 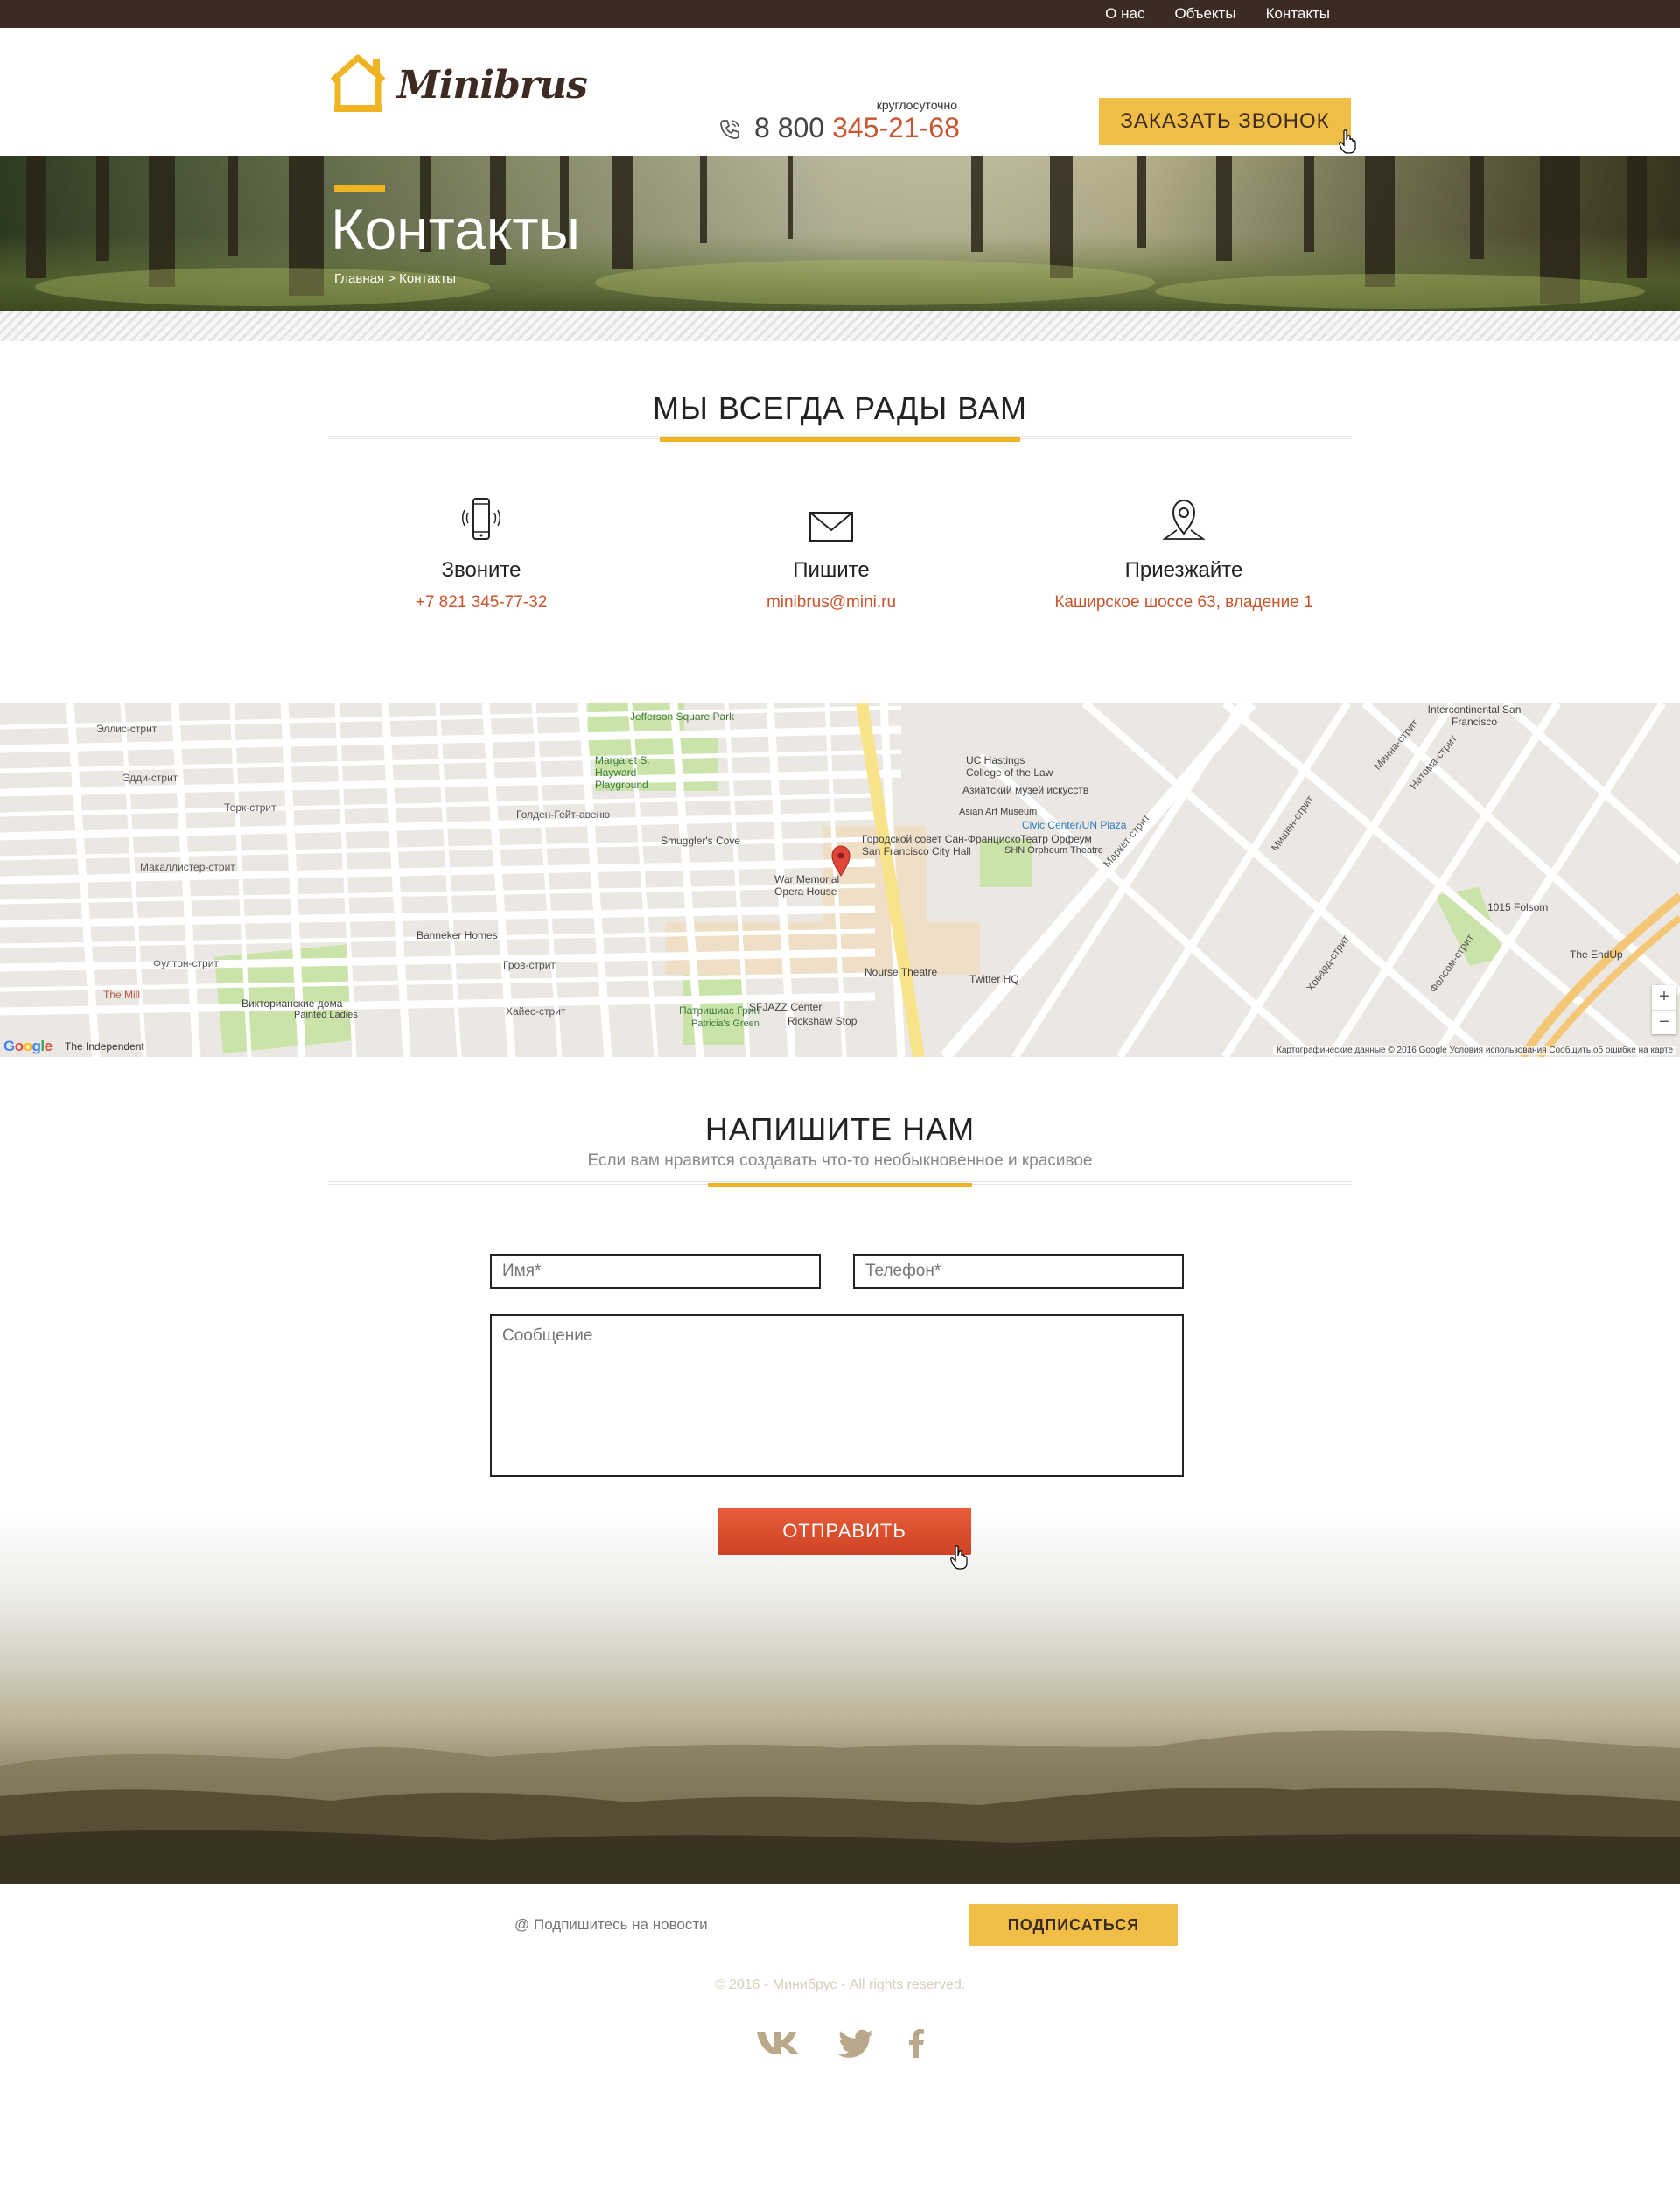 What do you see at coordinates (823, 1021) in the screenshot?
I see `map-label: Rickshaw Stop` at bounding box center [823, 1021].